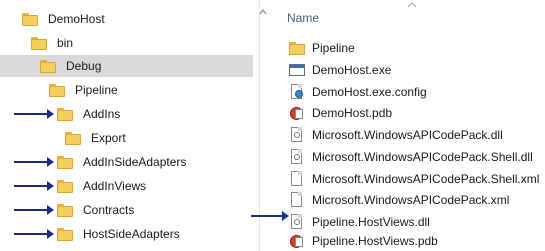 This screenshot has width=545, height=251. Describe the element at coordinates (126, 43) in the screenshot. I see `tree-item-bin: bin` at that location.